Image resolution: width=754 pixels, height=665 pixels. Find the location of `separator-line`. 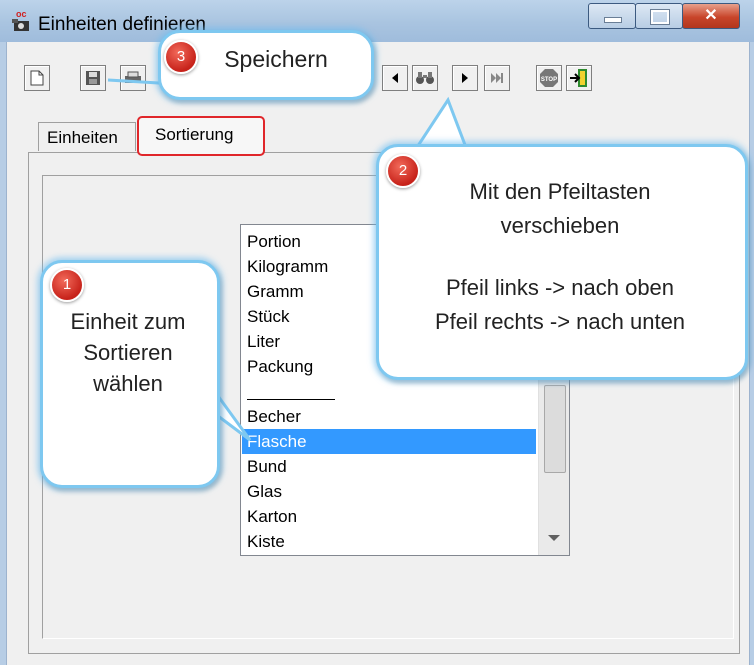

separator-line is located at coordinates (291, 399).